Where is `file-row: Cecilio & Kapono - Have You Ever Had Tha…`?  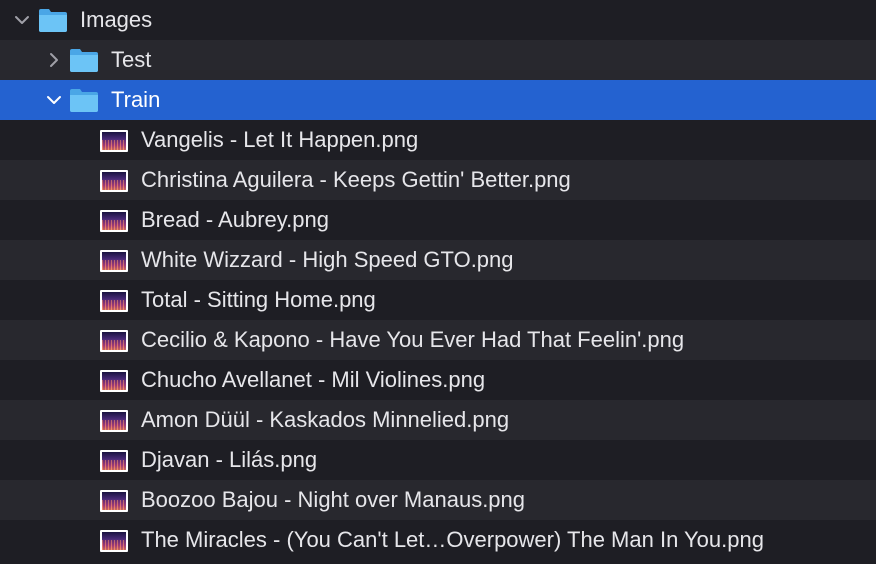
file-row: Cecilio & Kapono - Have You Ever Had Tha… is located at coordinates (438, 340).